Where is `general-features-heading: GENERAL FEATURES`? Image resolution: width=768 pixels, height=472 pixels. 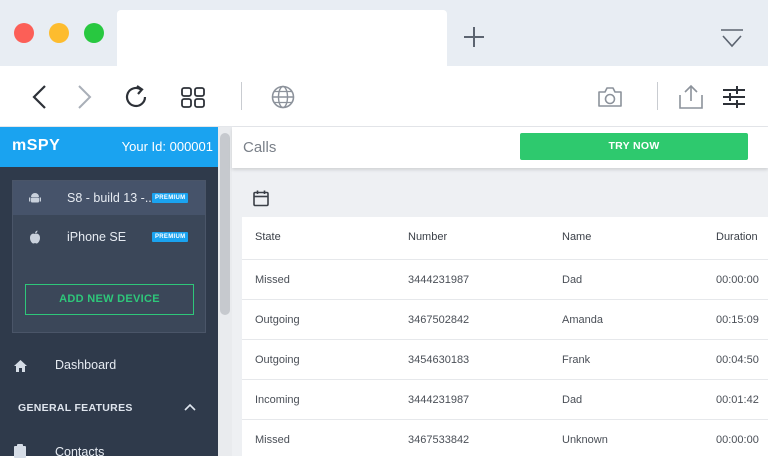
general-features-heading: GENERAL FEATURES is located at coordinates (75, 408).